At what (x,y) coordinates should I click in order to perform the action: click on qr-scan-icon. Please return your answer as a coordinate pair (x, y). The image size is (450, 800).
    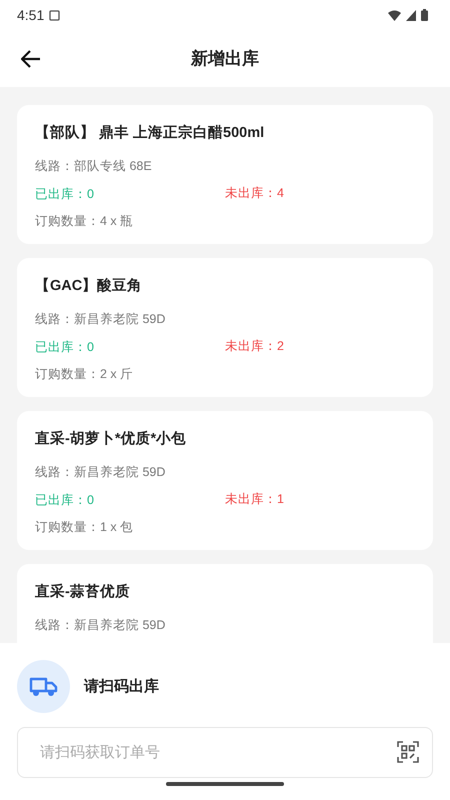
    Looking at the image, I should click on (408, 752).